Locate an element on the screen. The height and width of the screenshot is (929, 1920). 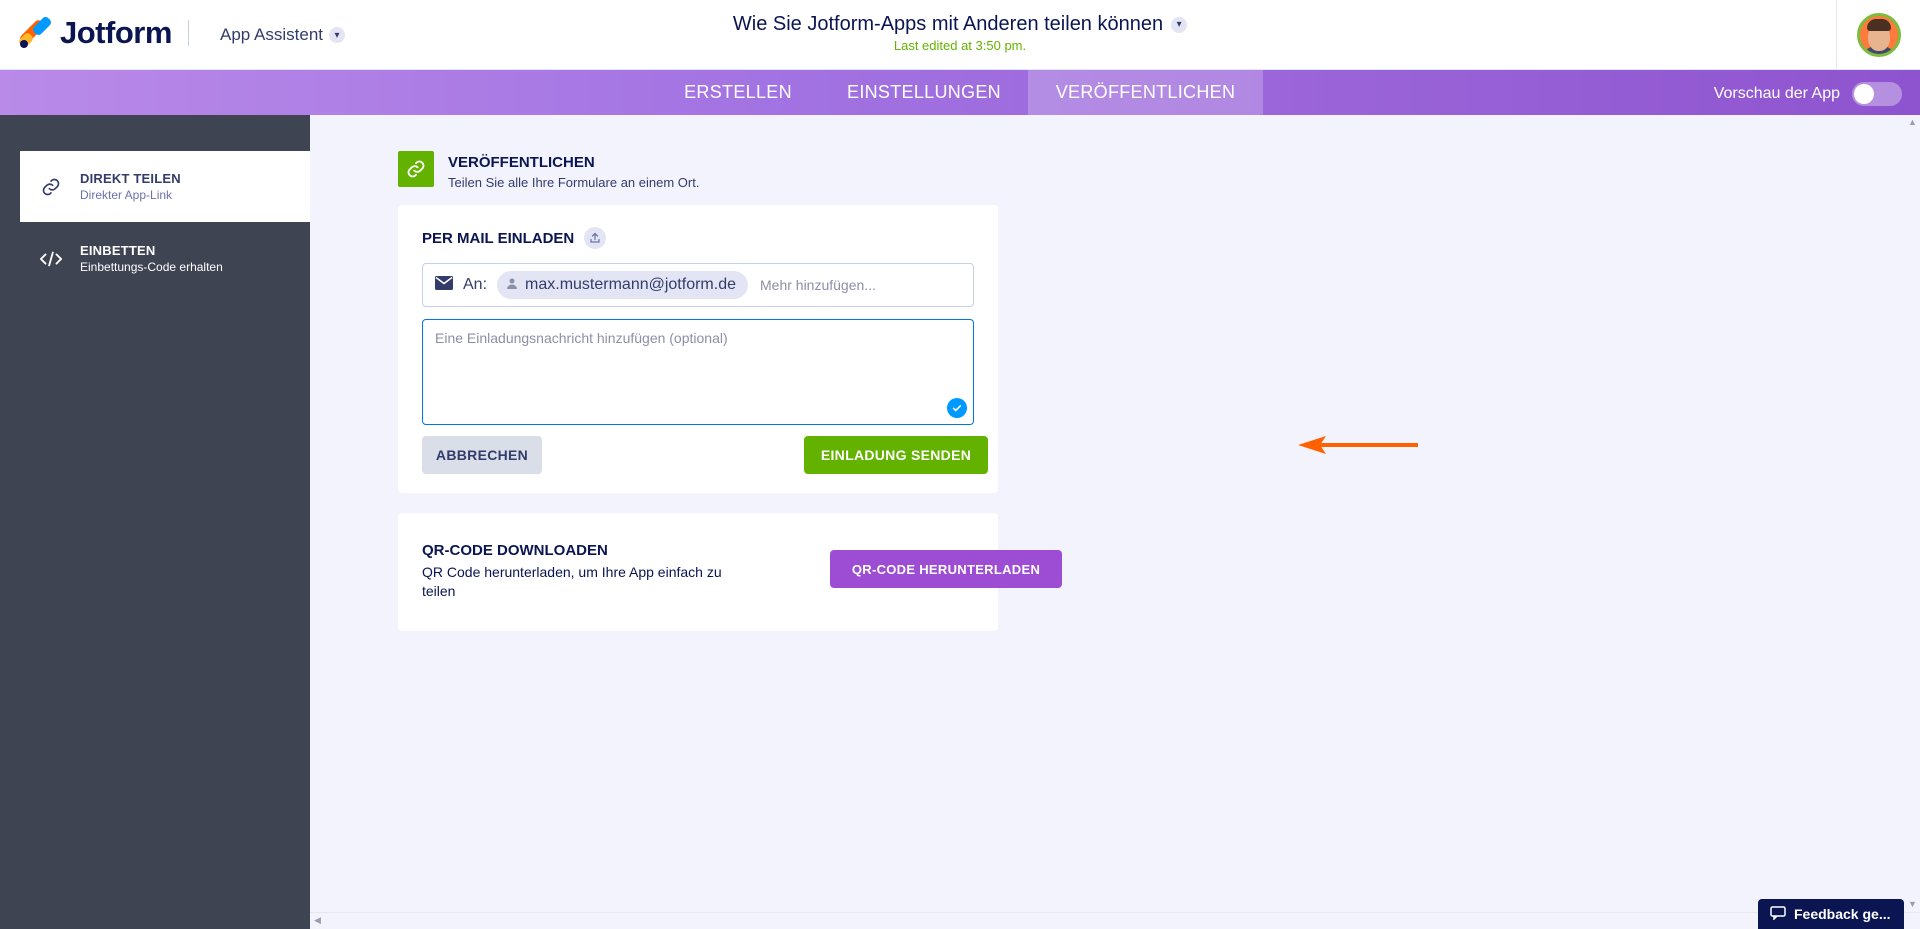
vertical-scrollbar: ▲ ▼ is located at coordinates (1912, 522).